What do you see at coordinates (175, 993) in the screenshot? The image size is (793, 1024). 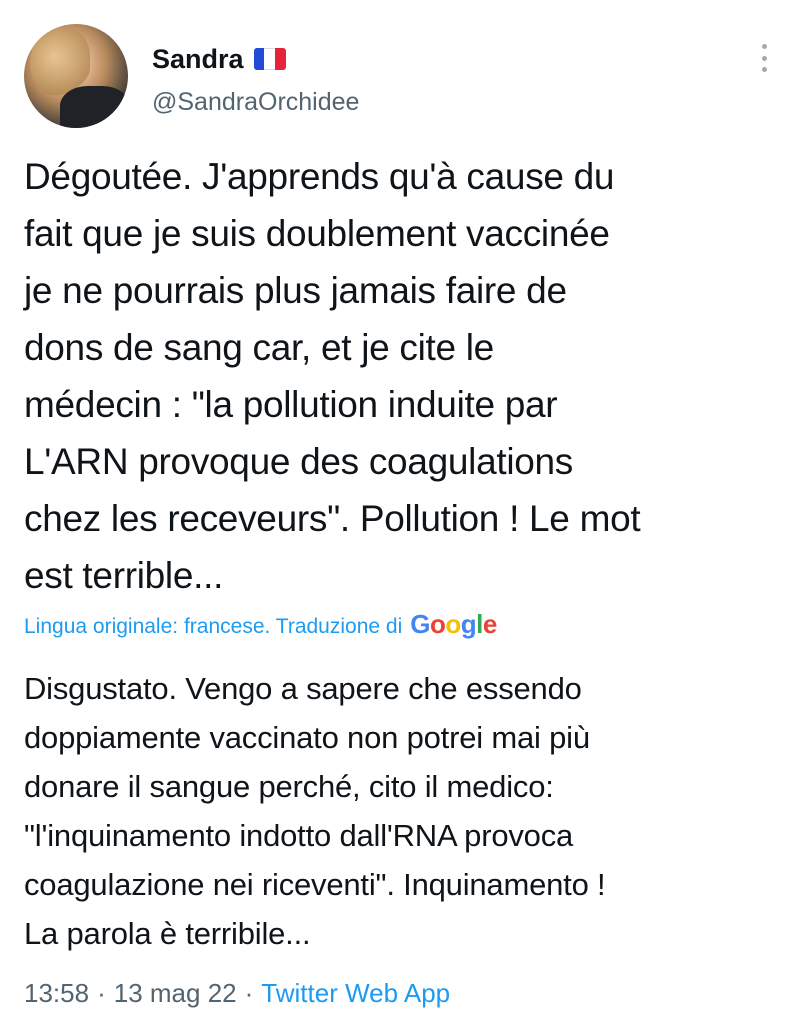 I see `tweet-date: 13 mag 22` at bounding box center [175, 993].